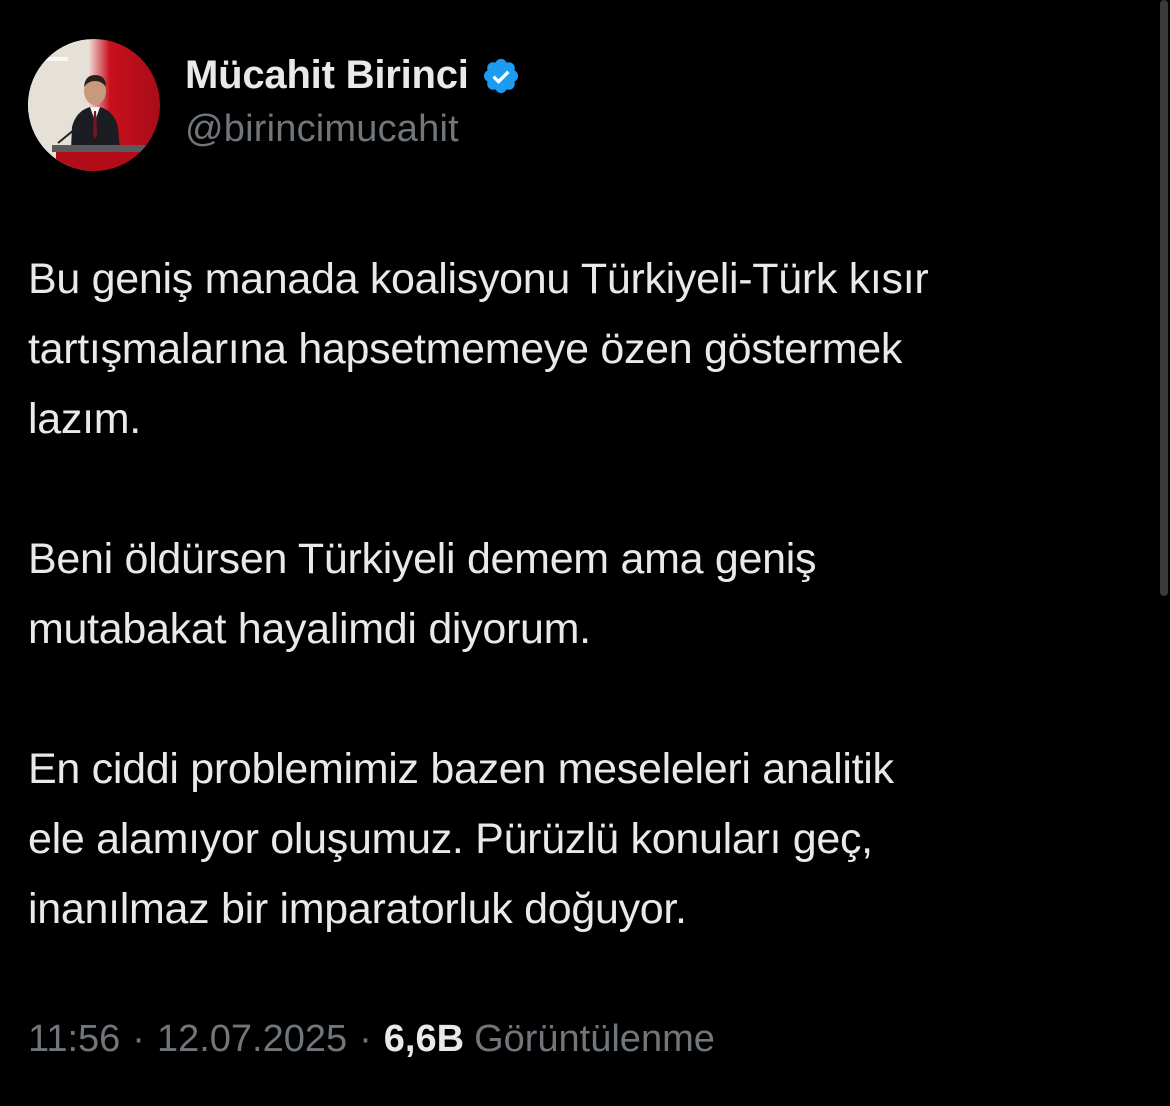  What do you see at coordinates (327, 75) in the screenshot?
I see `author-display-name: Mücahit Birinci` at bounding box center [327, 75].